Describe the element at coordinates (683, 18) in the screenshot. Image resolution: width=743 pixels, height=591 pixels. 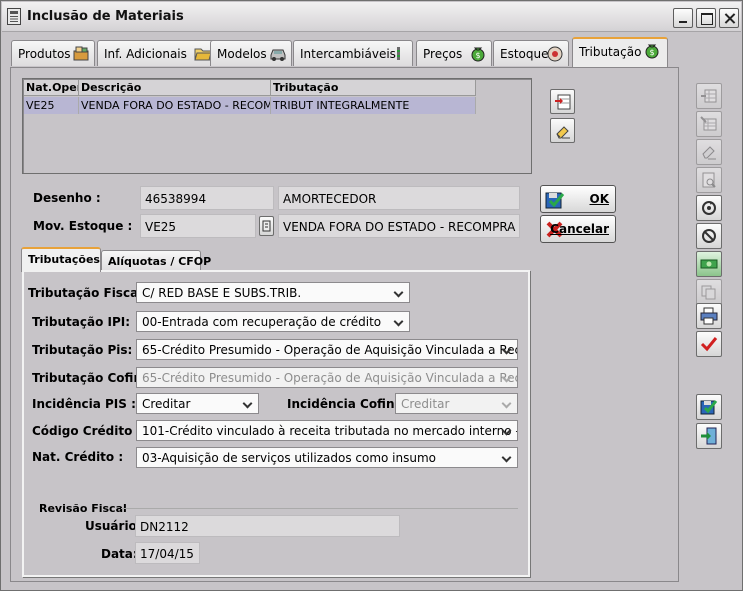
I see `minimize-button` at that location.